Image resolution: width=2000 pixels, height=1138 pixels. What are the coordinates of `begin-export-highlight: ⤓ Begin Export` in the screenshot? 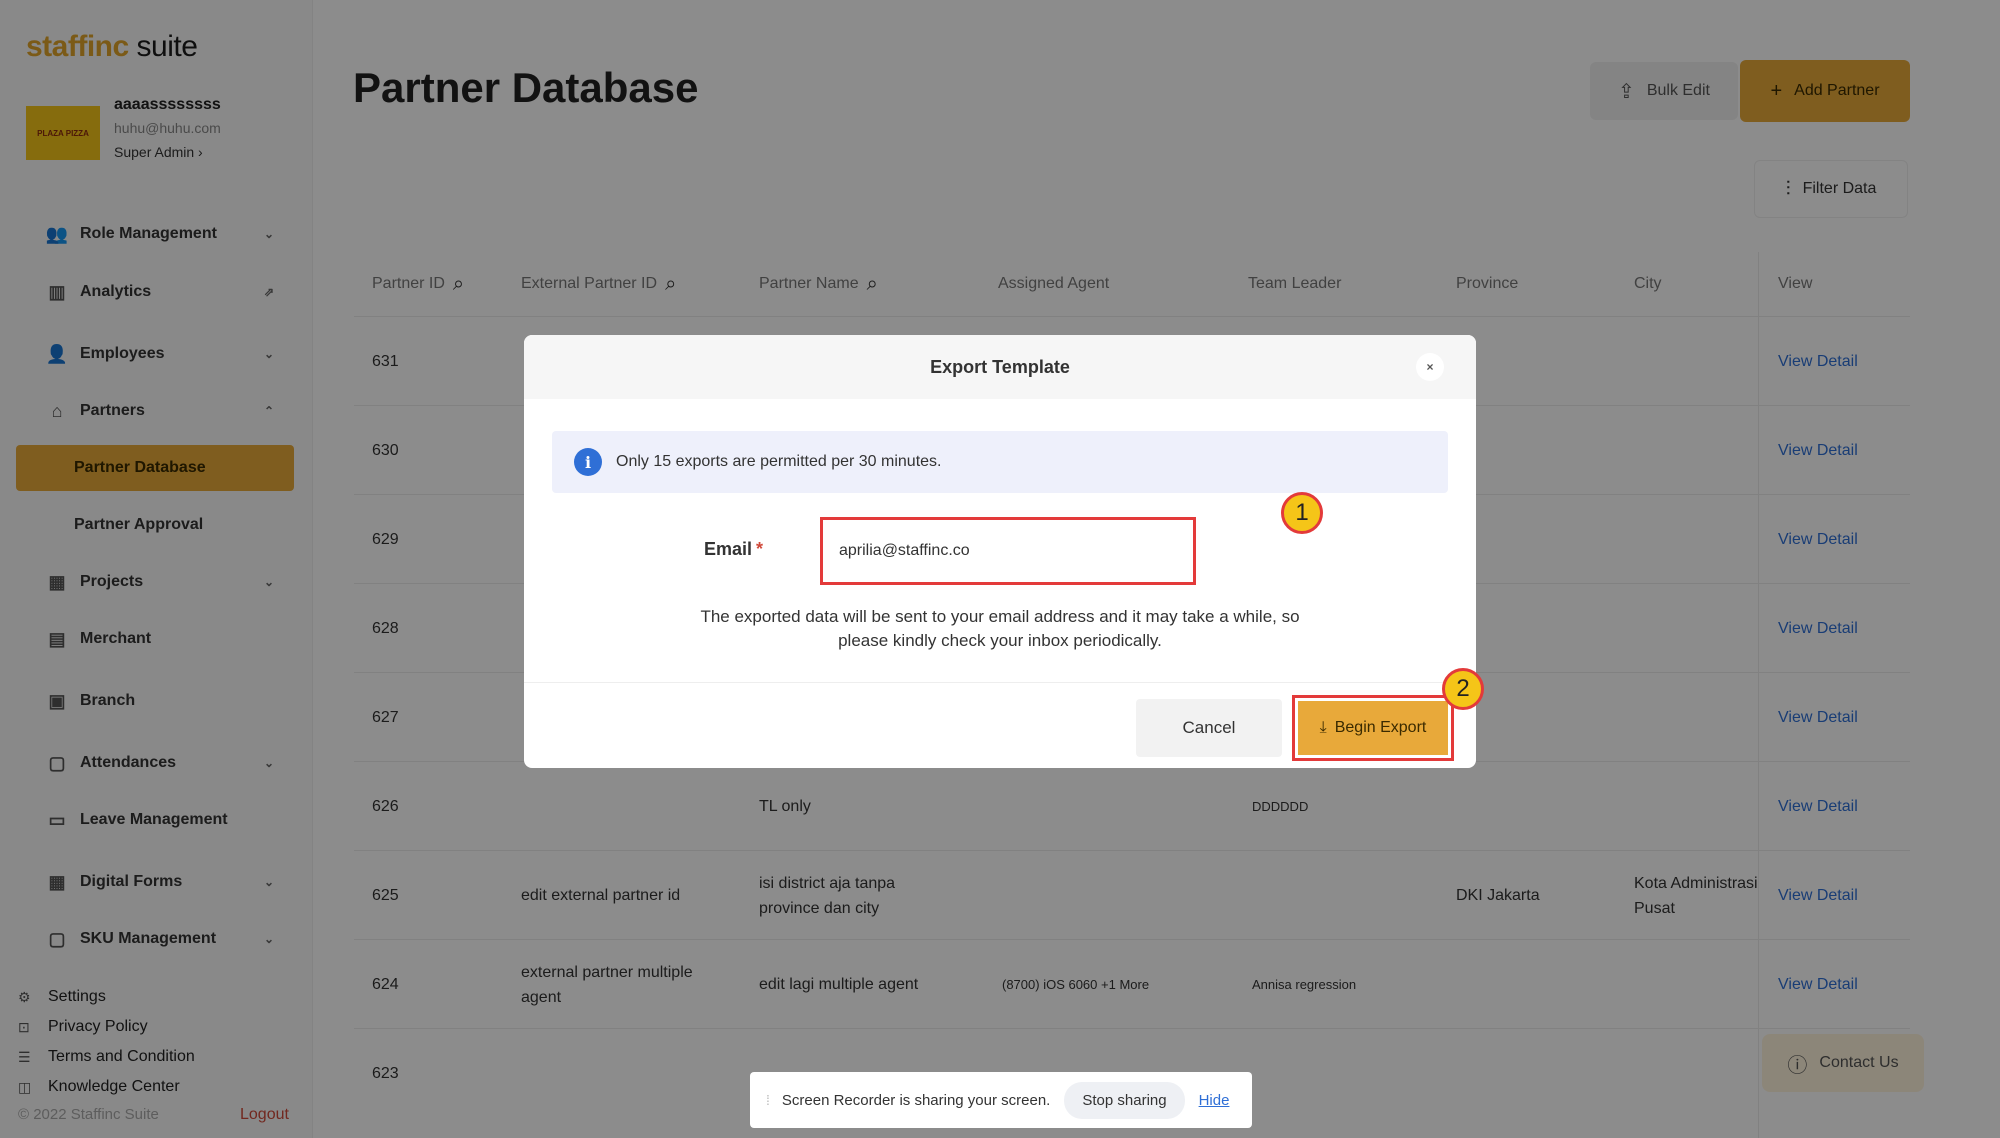 It's located at (1373, 728).